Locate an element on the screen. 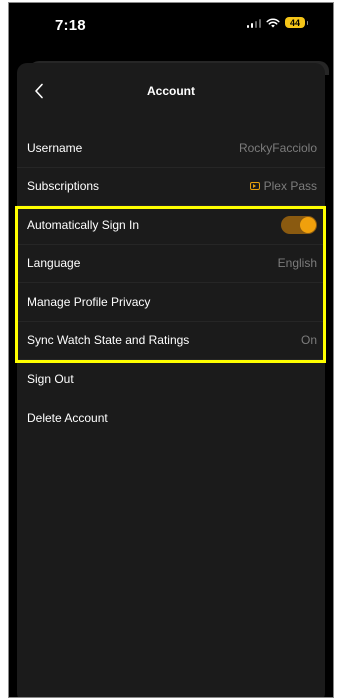 This screenshot has width=342, height=700. row-value: RockyFacciolo is located at coordinates (277, 147).